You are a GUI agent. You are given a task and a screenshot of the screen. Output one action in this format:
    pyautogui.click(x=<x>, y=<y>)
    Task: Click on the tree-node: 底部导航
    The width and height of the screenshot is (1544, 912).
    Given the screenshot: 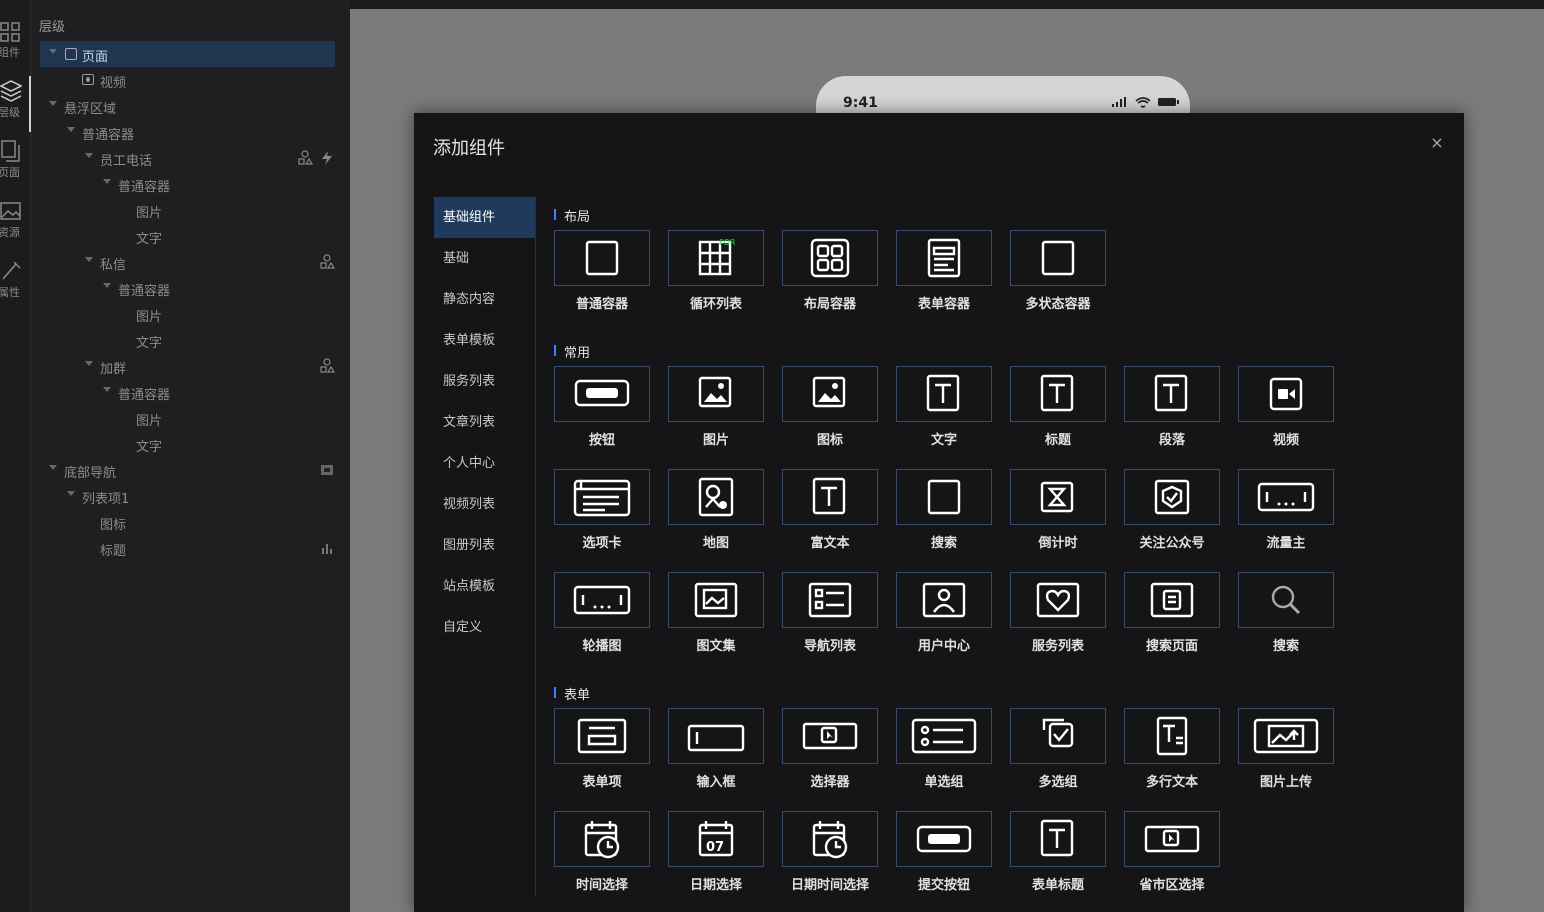 What is the action you would take?
    pyautogui.click(x=187, y=470)
    